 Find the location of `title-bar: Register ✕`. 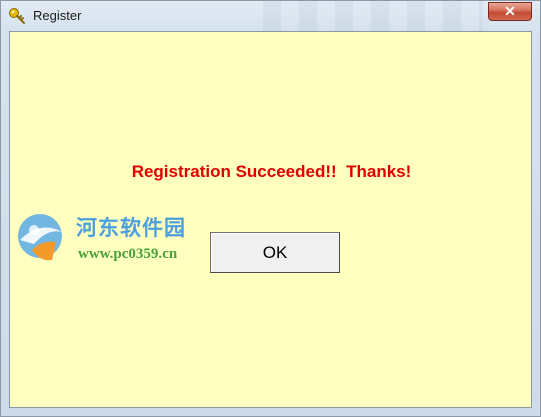

title-bar: Register ✕ is located at coordinates (270, 16).